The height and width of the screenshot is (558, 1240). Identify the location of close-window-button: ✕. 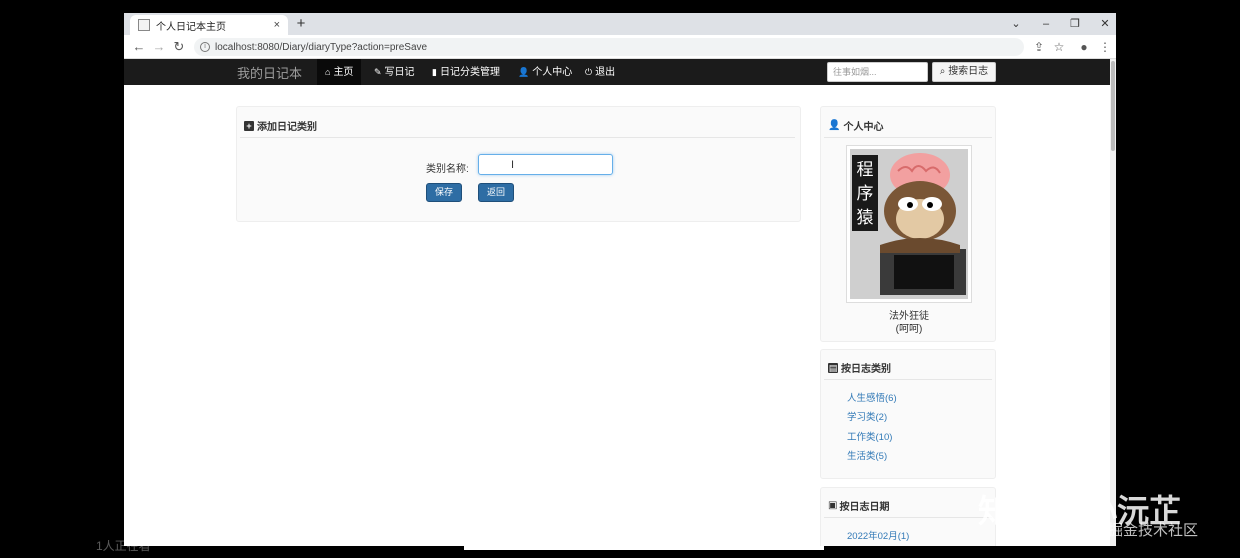
(1103, 24).